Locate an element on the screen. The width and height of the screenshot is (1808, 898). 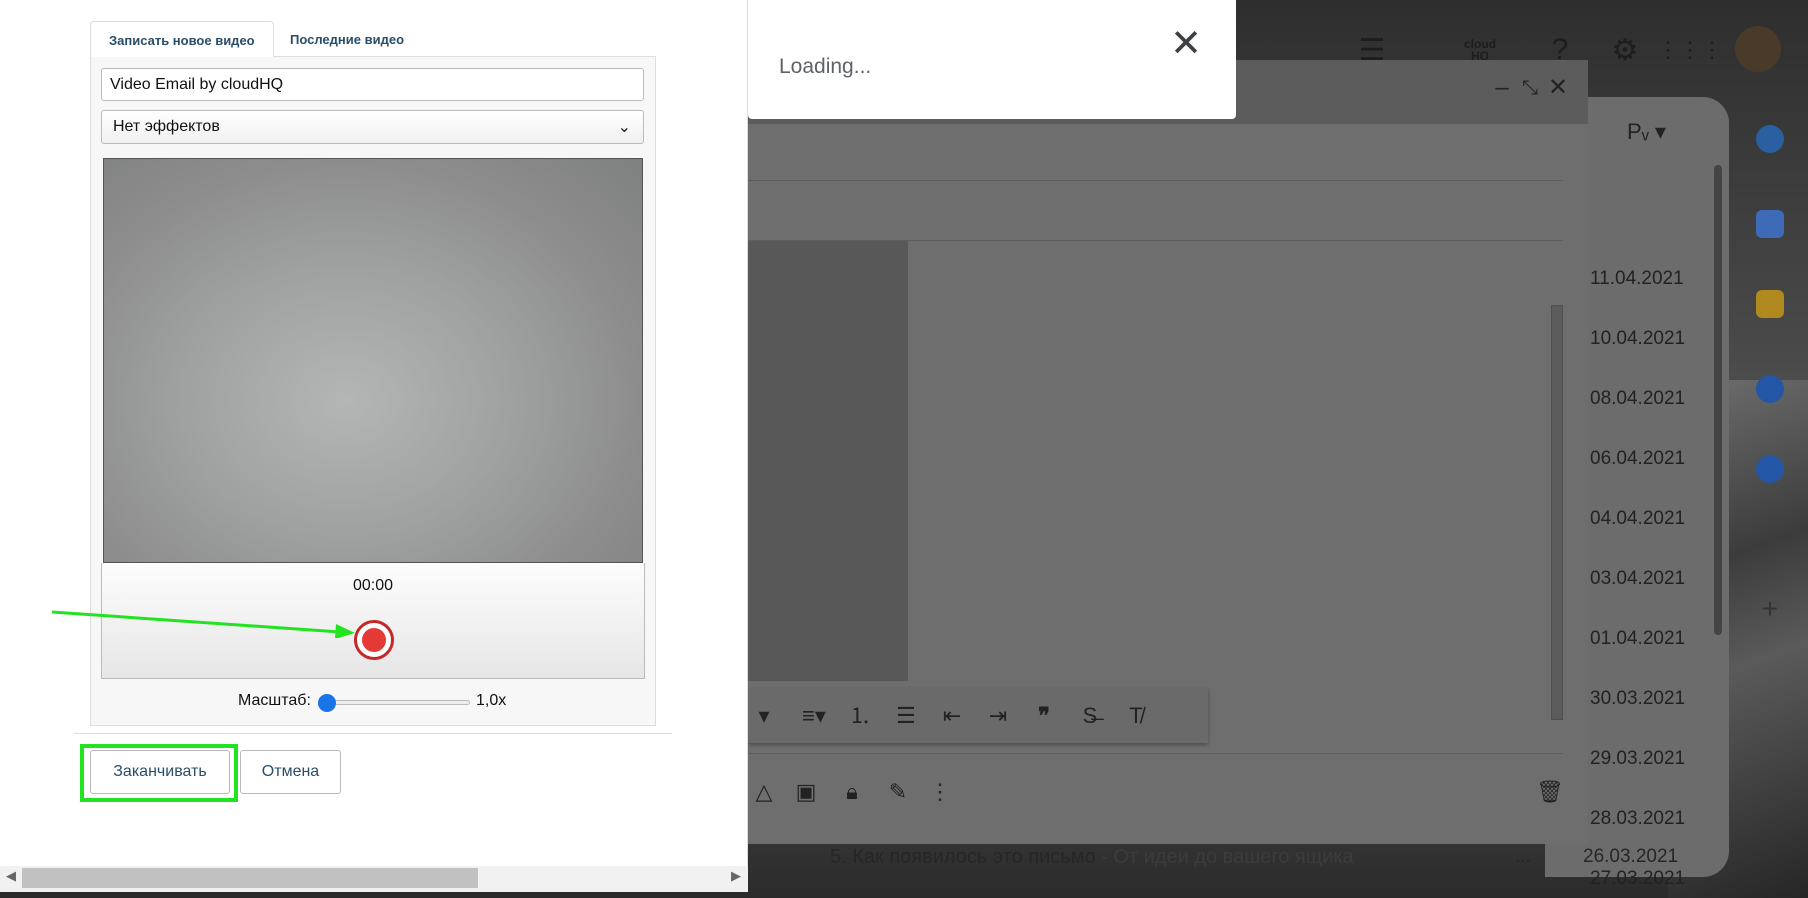
list-item-date: 01.04.2021 is located at coordinates (1638, 638).